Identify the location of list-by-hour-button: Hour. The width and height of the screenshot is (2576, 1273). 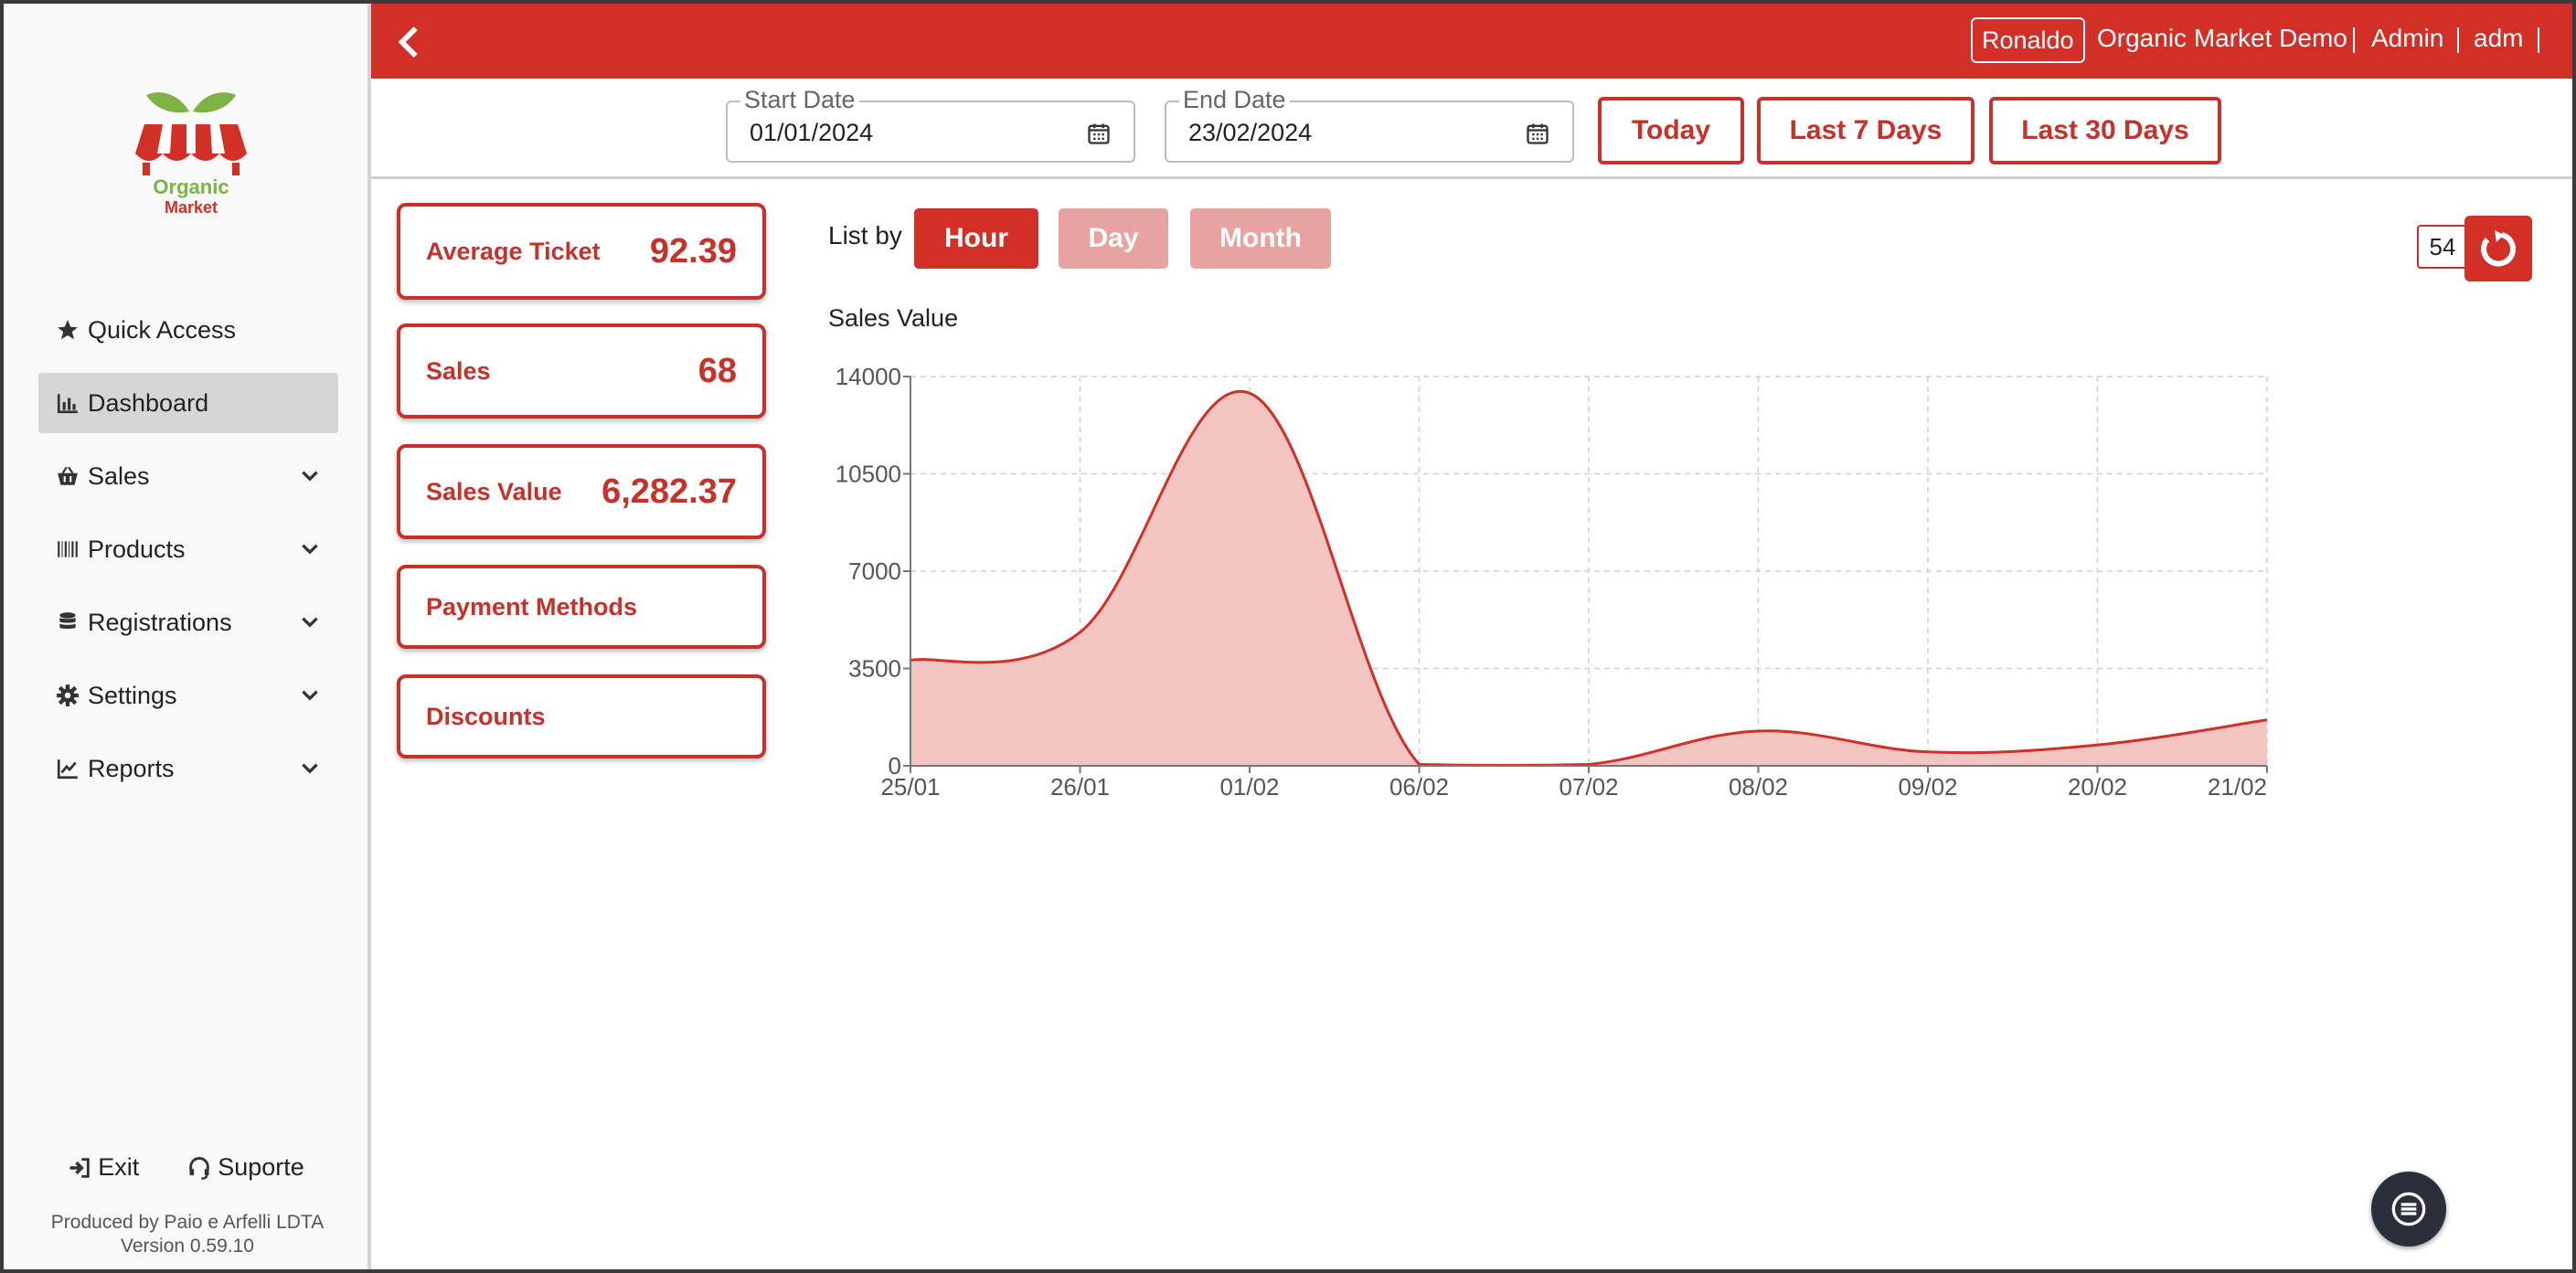
(976, 238).